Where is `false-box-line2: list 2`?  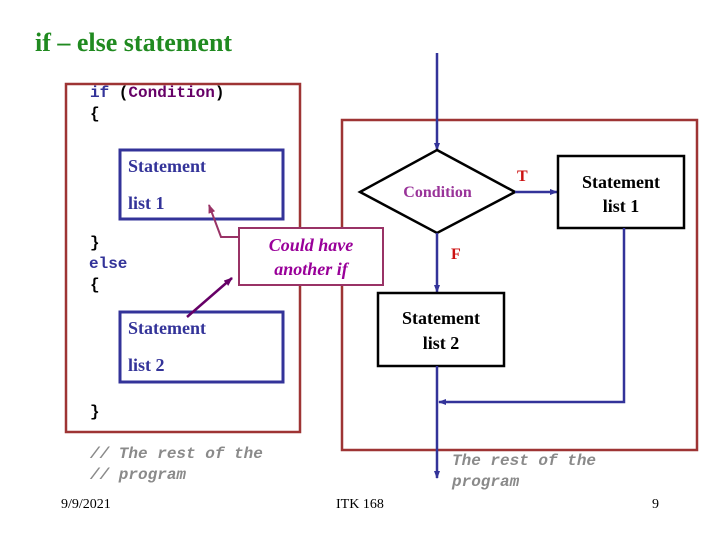 false-box-line2: list 2 is located at coordinates (441, 343).